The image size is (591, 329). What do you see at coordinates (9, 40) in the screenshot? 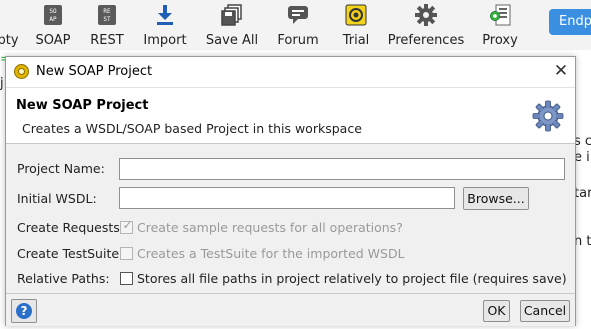
I see `toolbar-empty-label: pty` at bounding box center [9, 40].